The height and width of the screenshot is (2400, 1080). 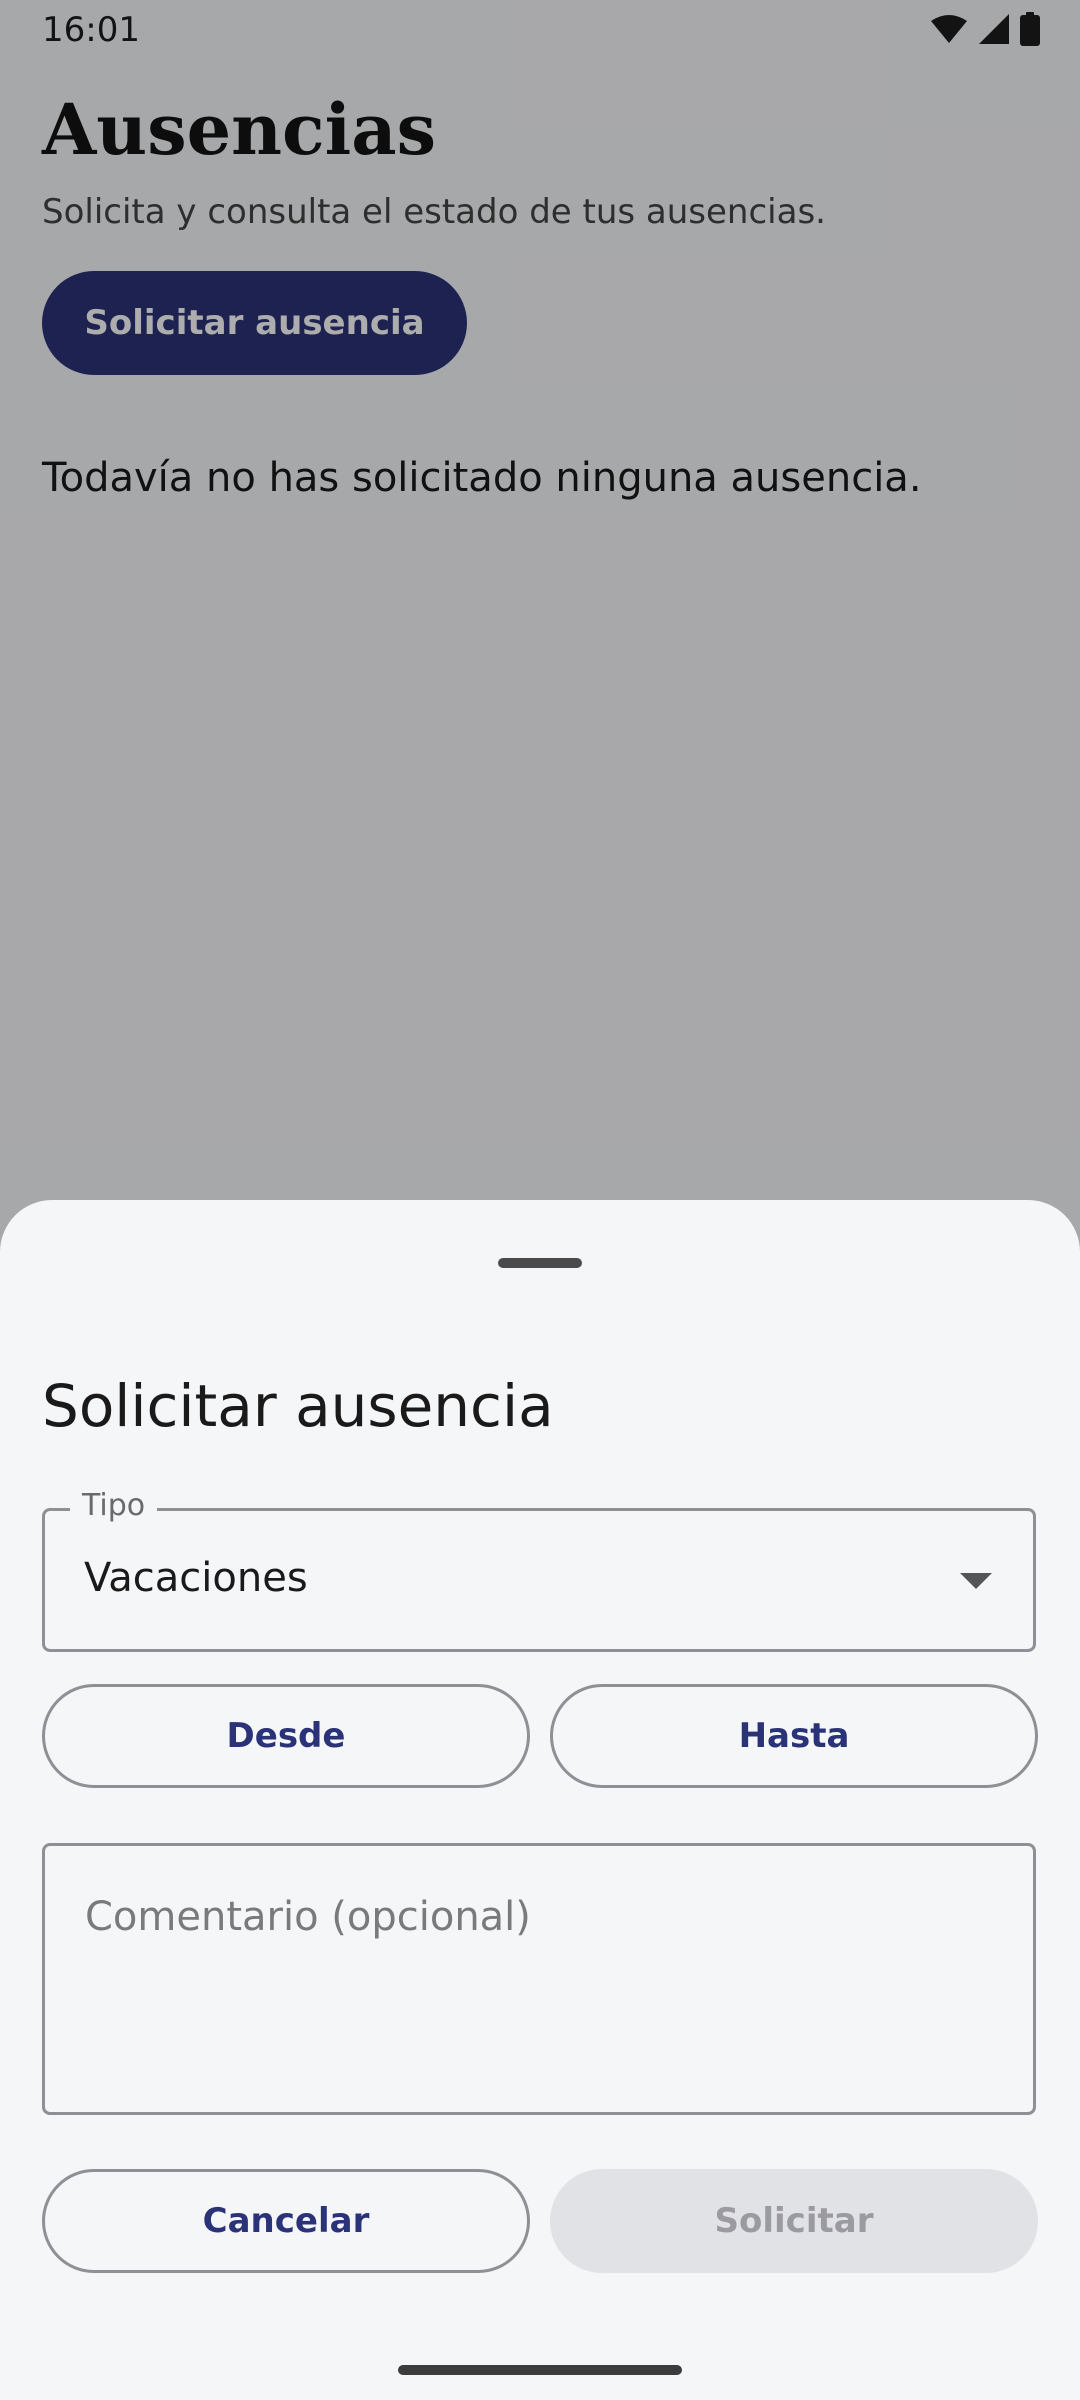 I want to click on drag-handle, so click(x=540, y=1263).